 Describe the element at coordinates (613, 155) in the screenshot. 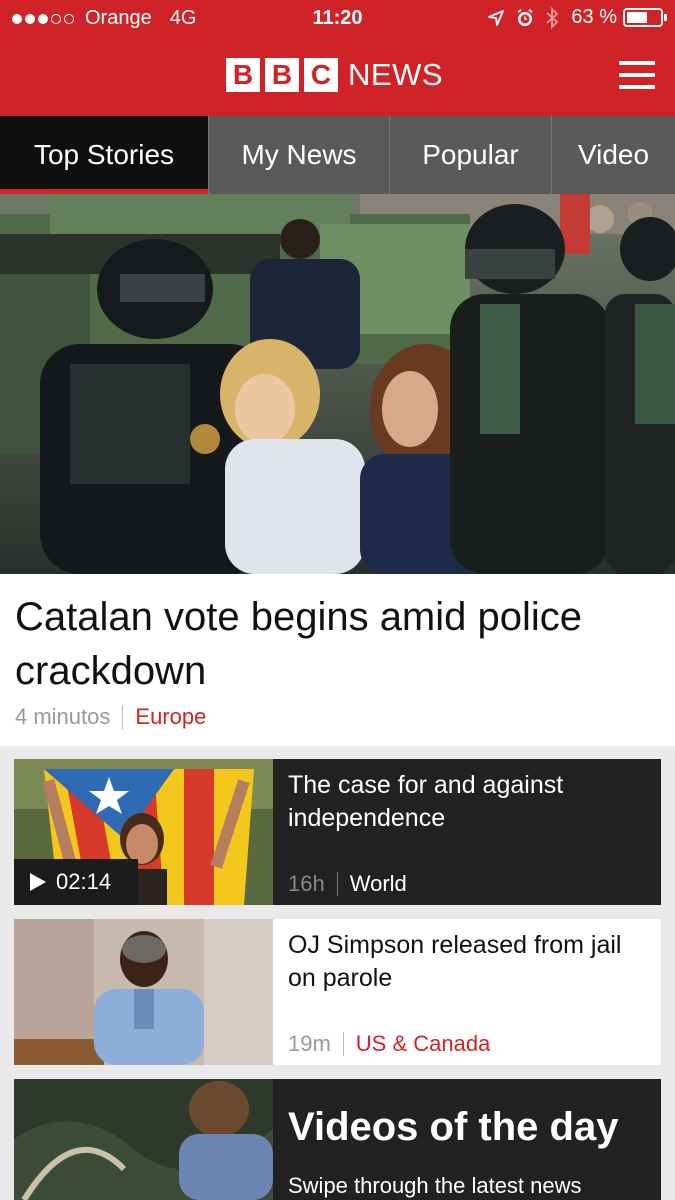

I see `tab-video: Video` at that location.